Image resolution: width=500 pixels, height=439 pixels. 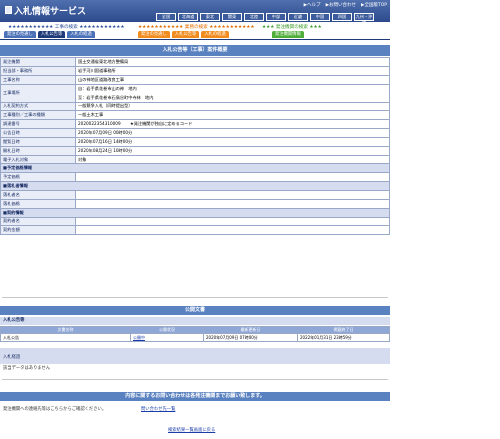 I want to click on table-row: 担当部・事務所 岩手河川国道事務所, so click(x=195, y=70).